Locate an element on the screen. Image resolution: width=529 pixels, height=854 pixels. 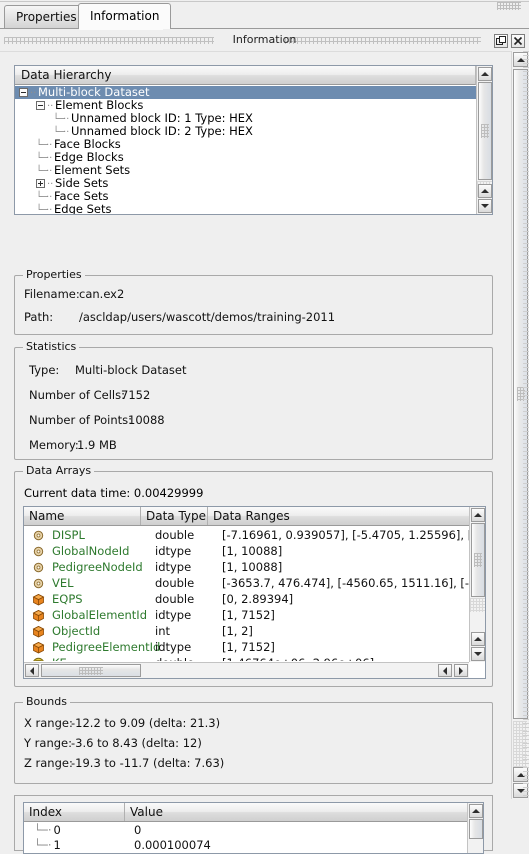
points-value: 10088 is located at coordinates (146, 420).